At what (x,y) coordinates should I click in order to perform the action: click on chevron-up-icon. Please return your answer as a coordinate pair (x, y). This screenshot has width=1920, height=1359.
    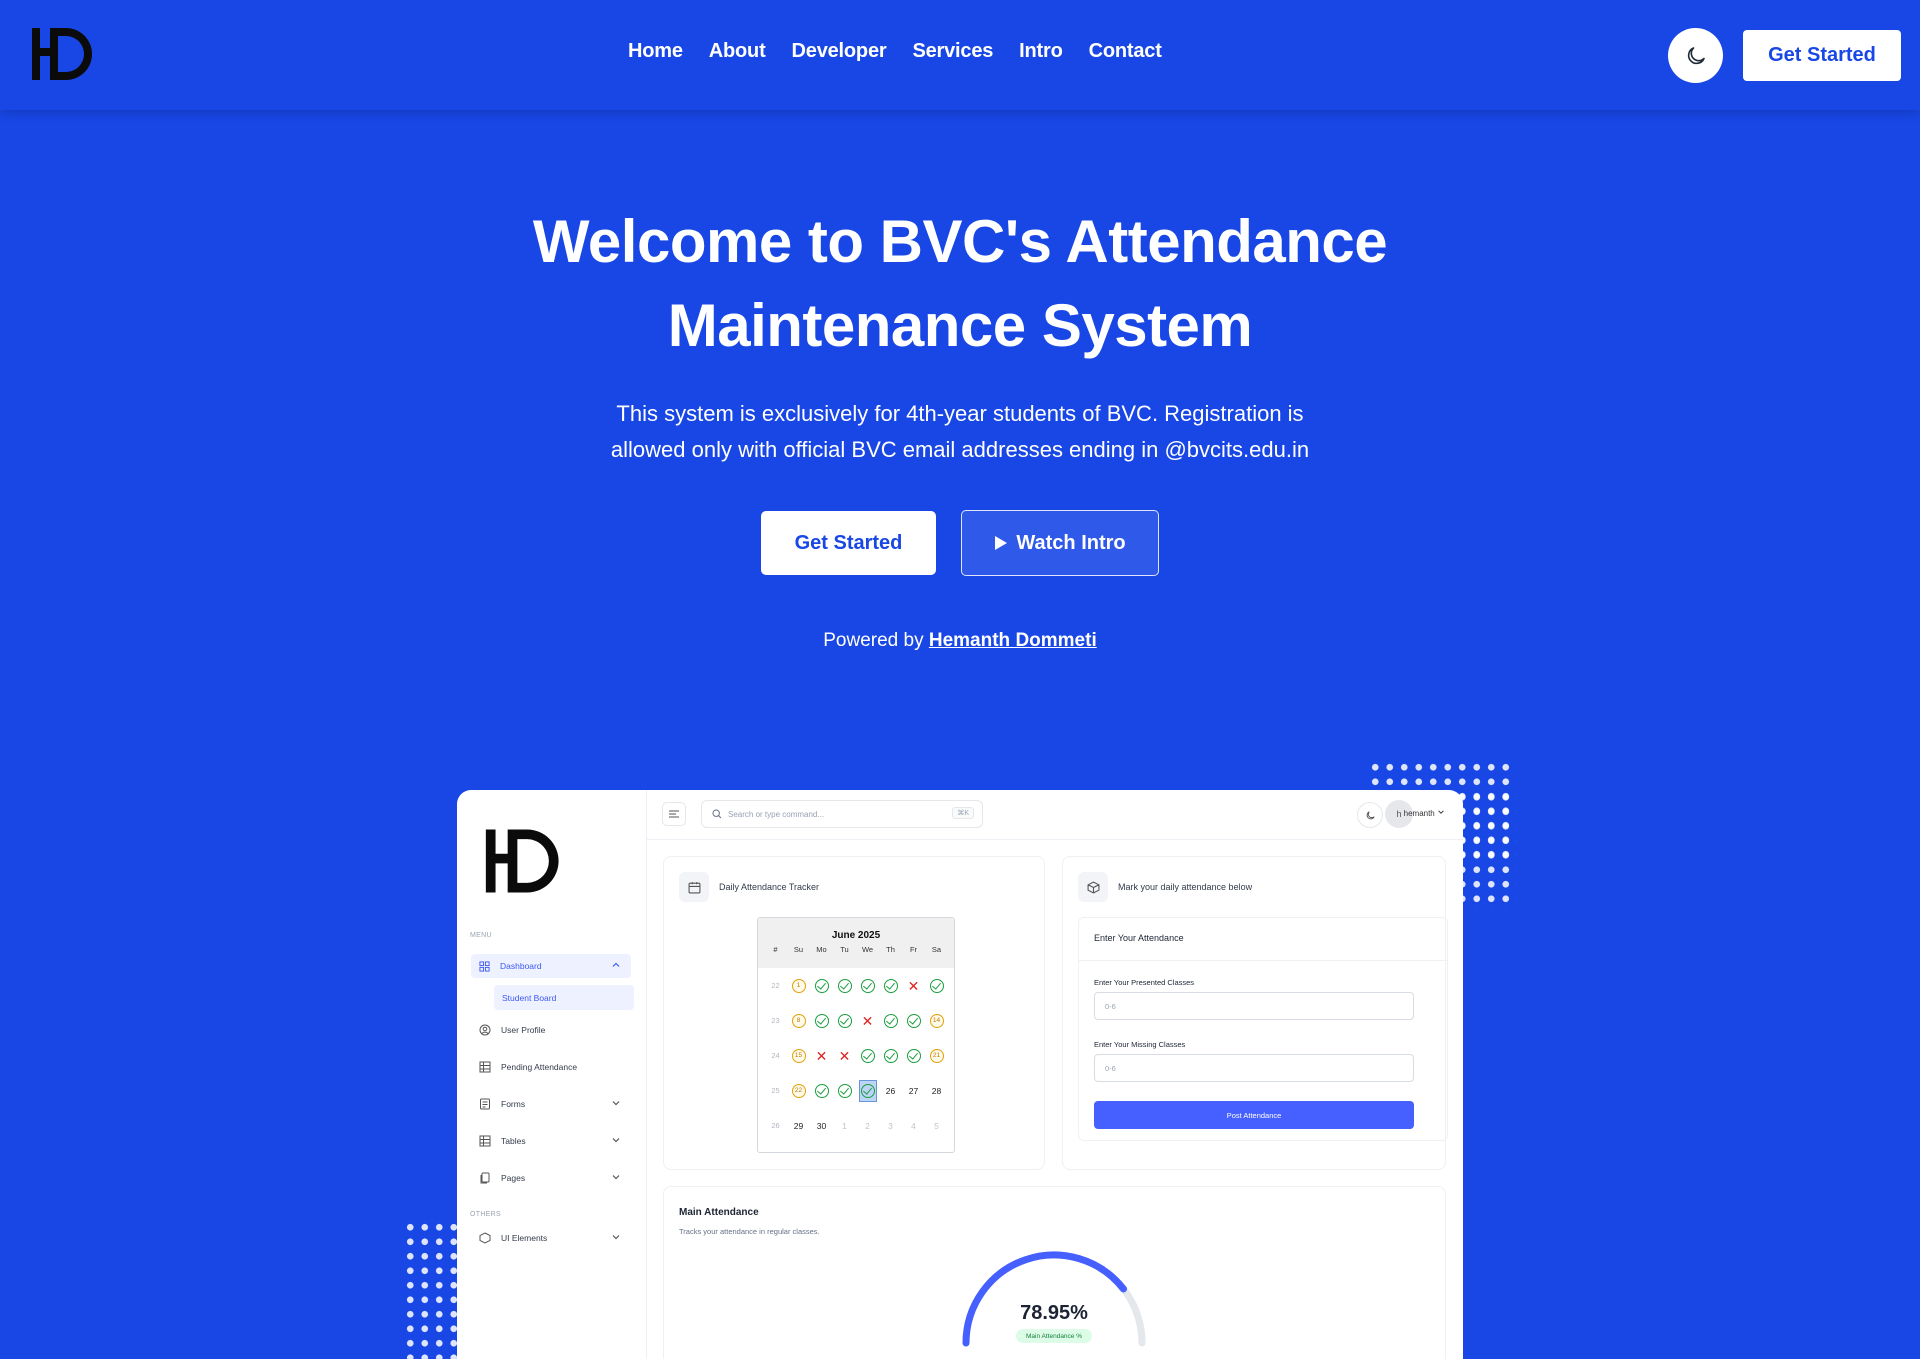
    Looking at the image, I should click on (616, 964).